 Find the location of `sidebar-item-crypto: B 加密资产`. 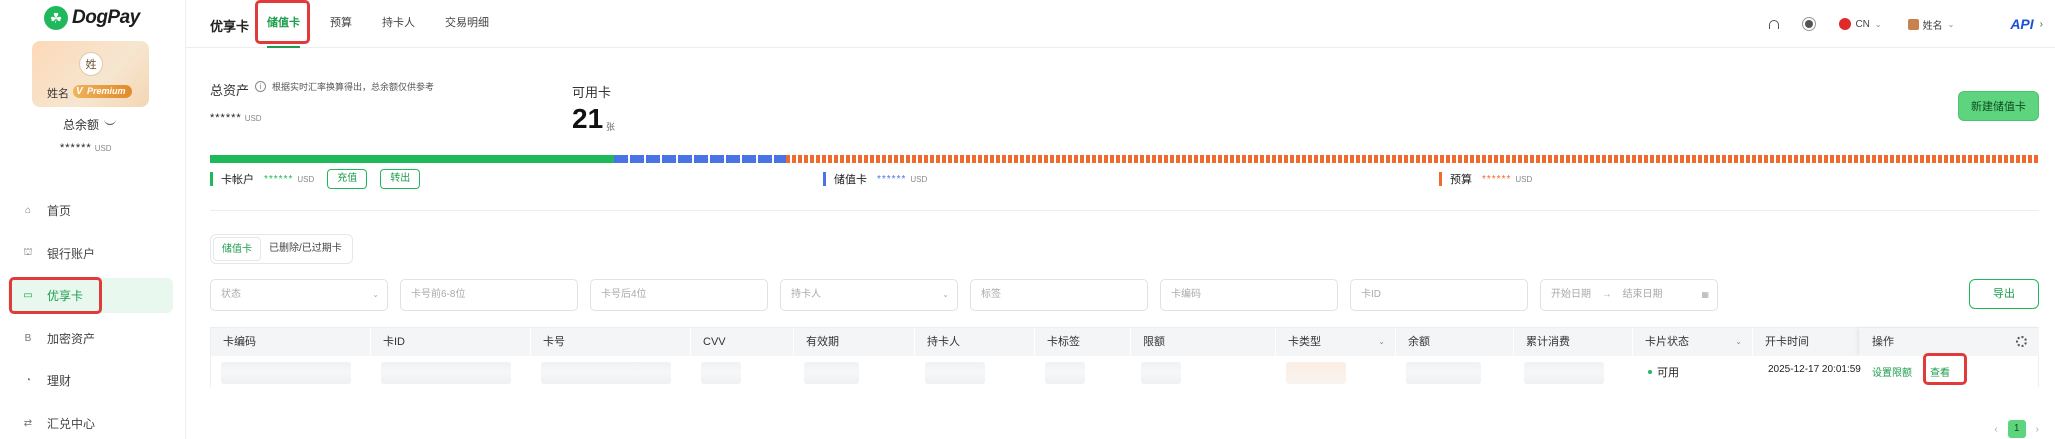

sidebar-item-crypto: B 加密资产 is located at coordinates (90, 338).